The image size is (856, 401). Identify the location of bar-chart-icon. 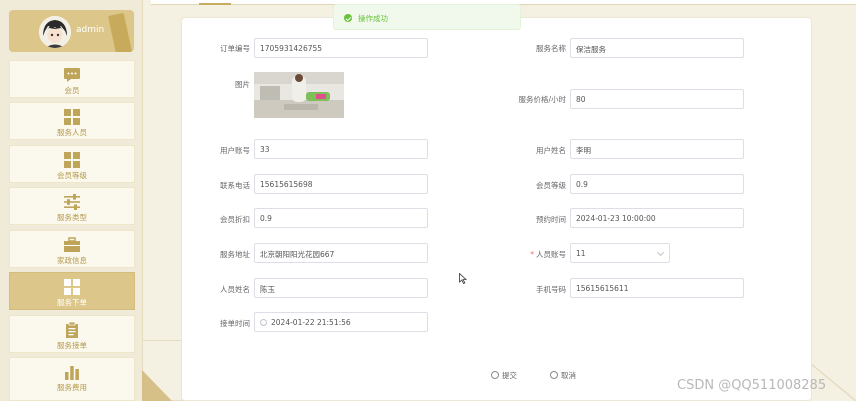
(72, 372).